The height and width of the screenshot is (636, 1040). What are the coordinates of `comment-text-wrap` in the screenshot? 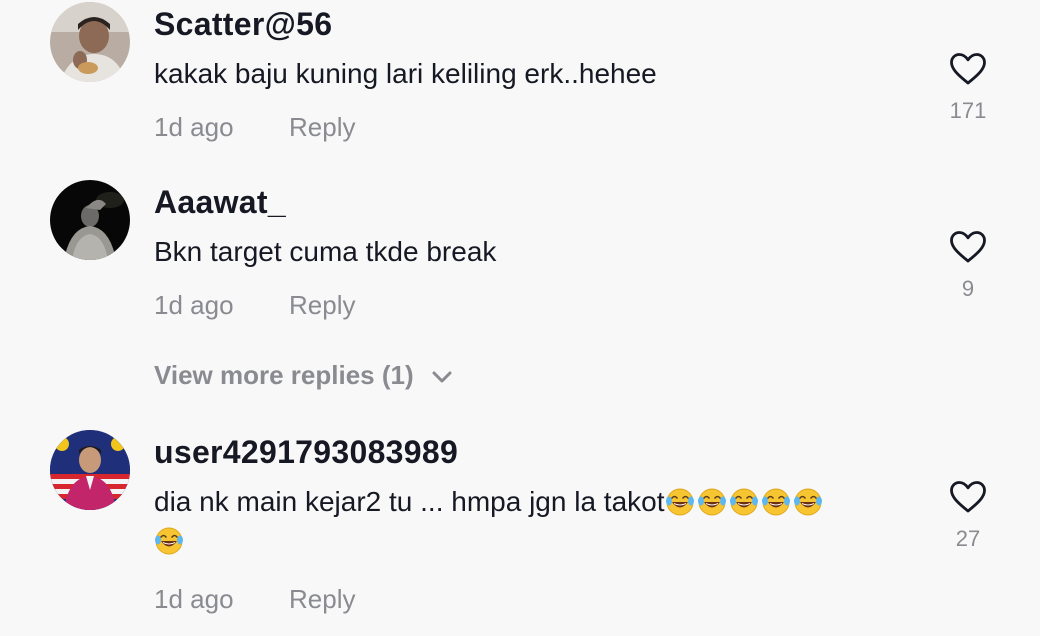 It's located at (524, 541).